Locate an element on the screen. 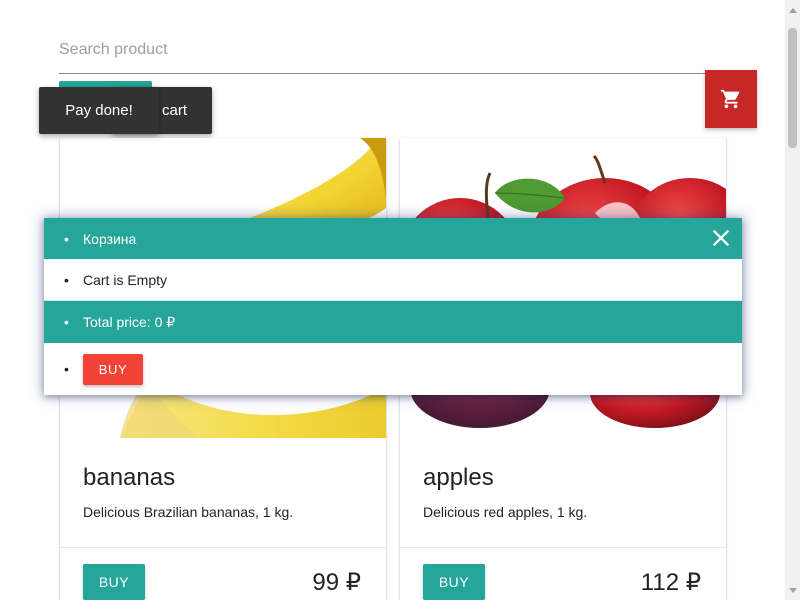 The image size is (800, 600). cart-buy-row: • BUY is located at coordinates (393, 369).